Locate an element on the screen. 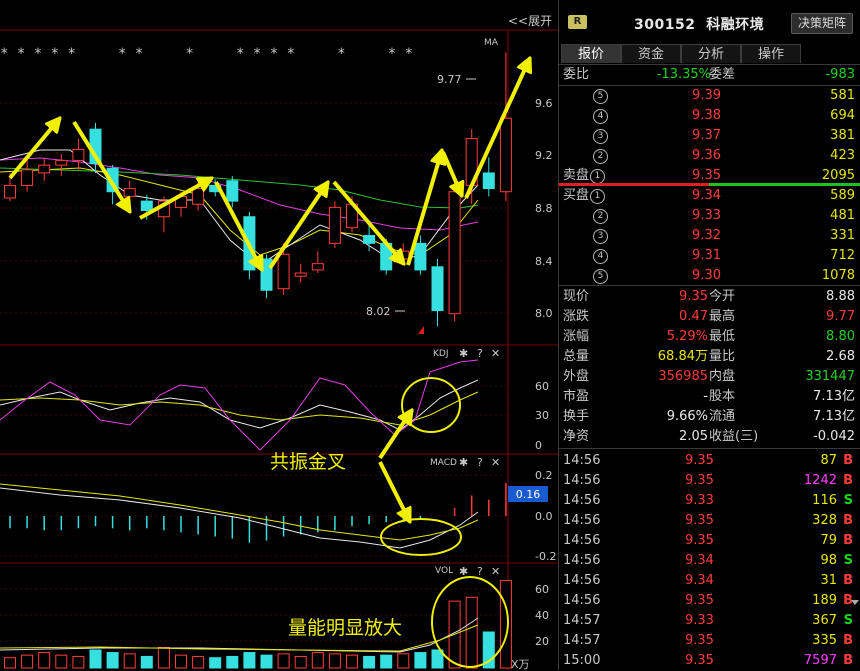 Image resolution: width=860 pixels, height=671 pixels. expand-button: <<展开 is located at coordinates (530, 20).